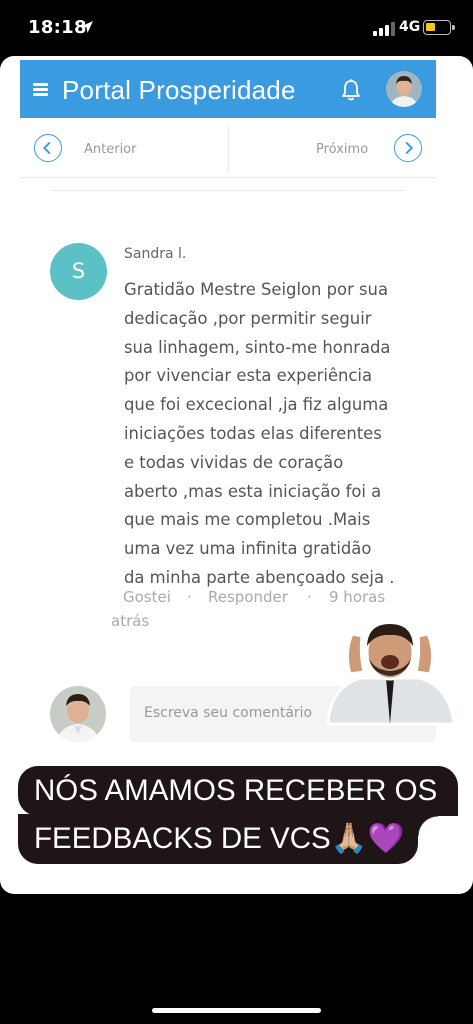 The width and height of the screenshot is (473, 1024). I want to click on app-header: Portal Prosperidade, so click(228, 89).